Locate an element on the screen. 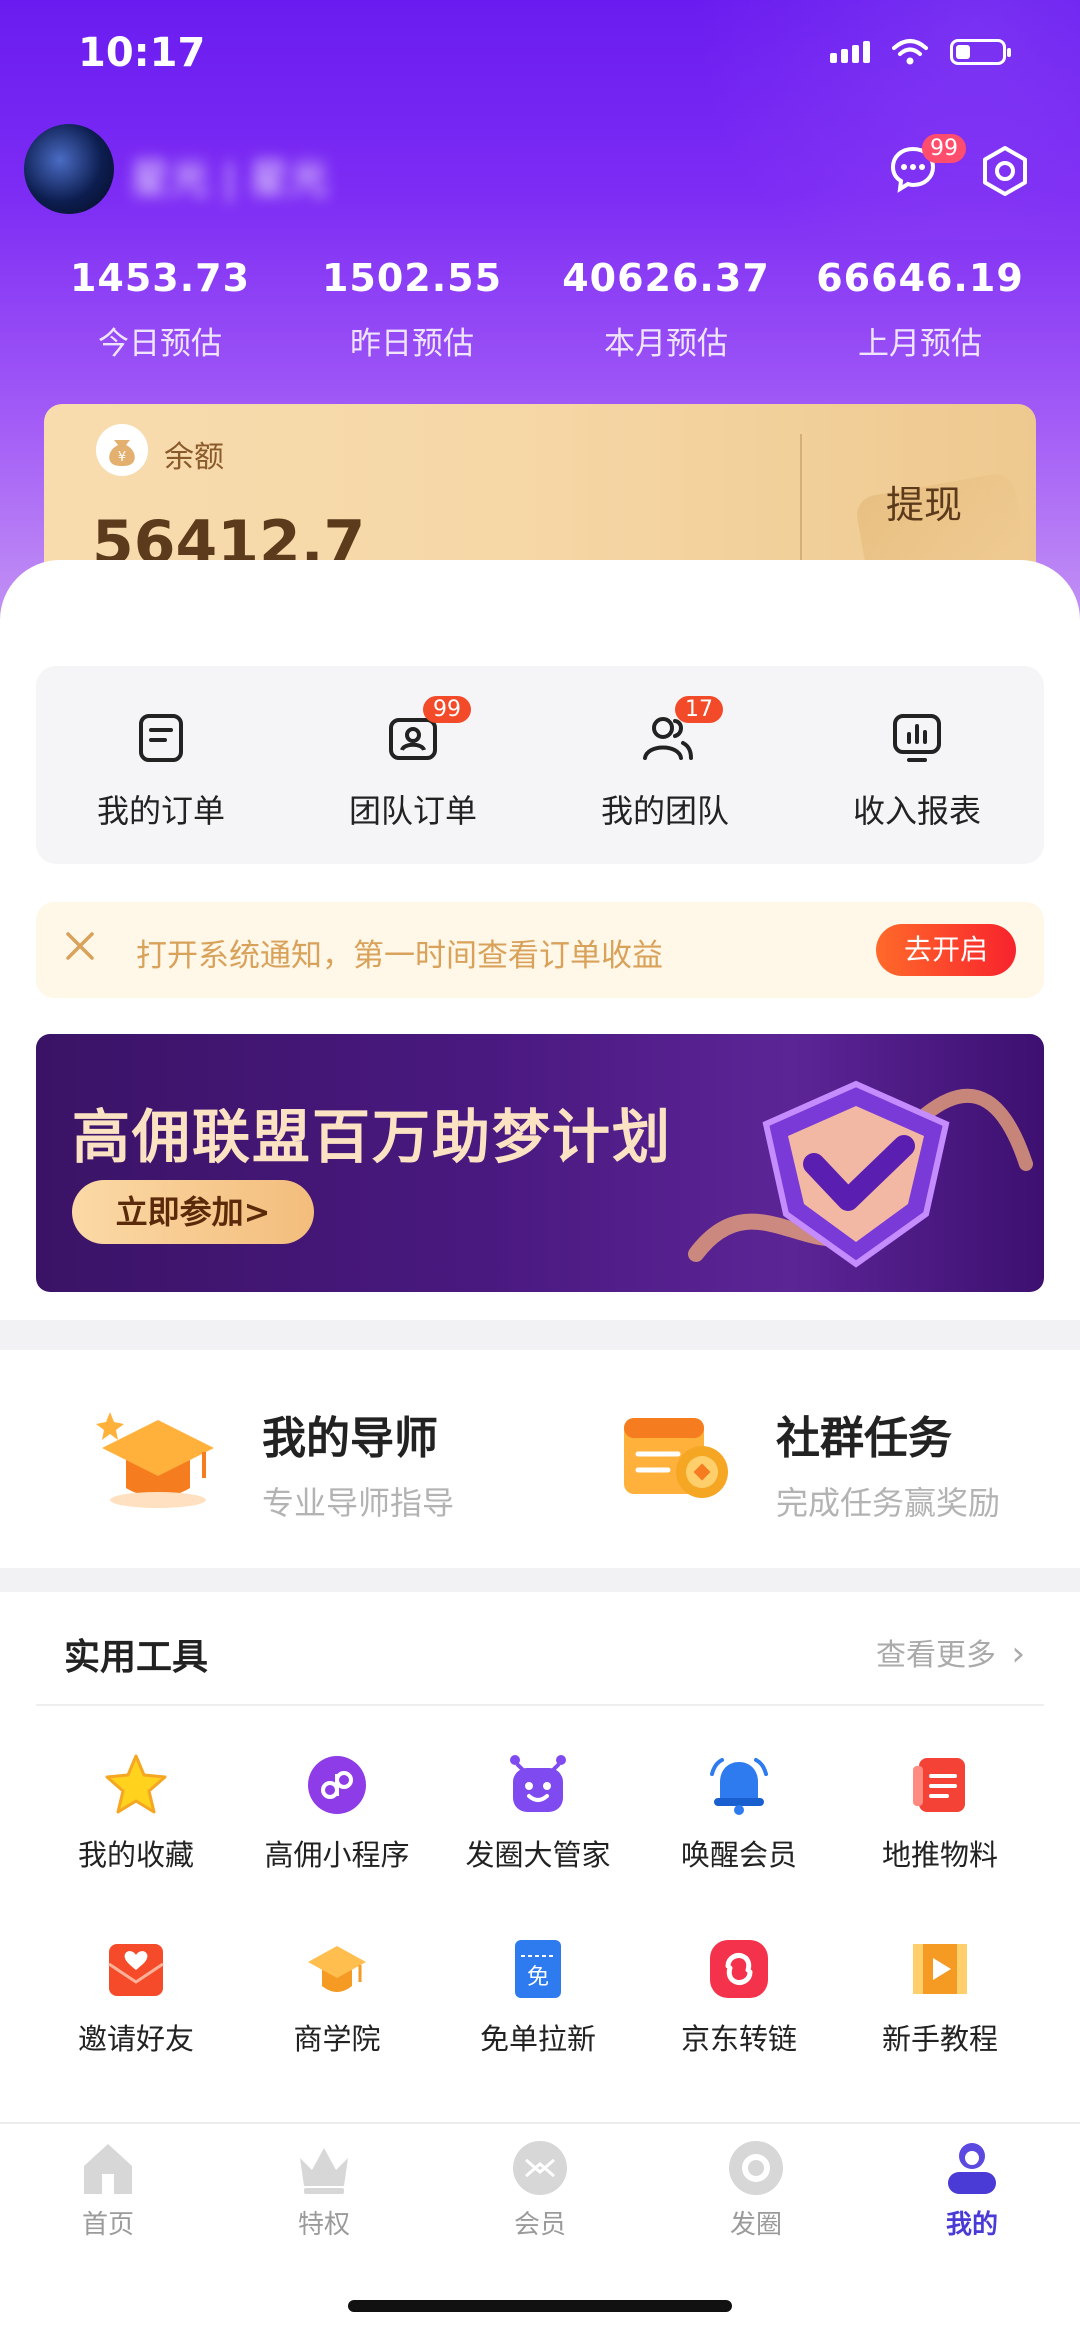  tab-mine: 我的 is located at coordinates (972, 2189).